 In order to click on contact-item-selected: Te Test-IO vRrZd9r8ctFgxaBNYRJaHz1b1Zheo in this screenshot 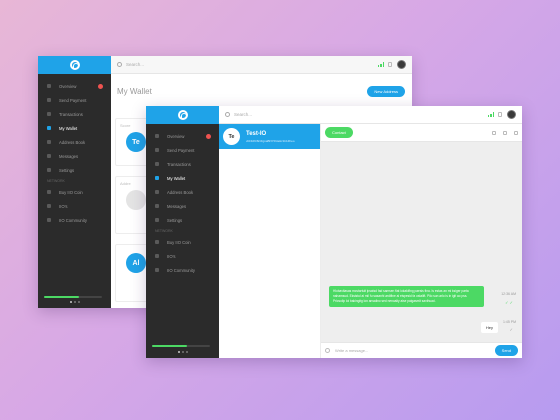, I will do `click(269, 136)`.